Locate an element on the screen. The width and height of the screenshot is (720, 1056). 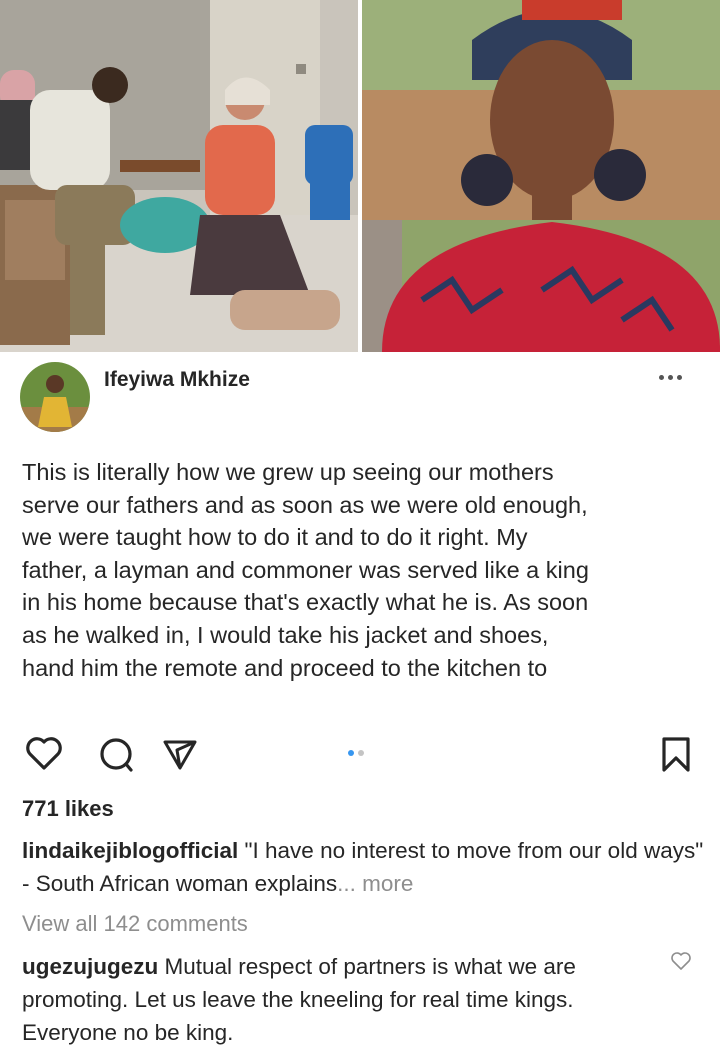
carousel-dot-active is located at coordinates (351, 753).